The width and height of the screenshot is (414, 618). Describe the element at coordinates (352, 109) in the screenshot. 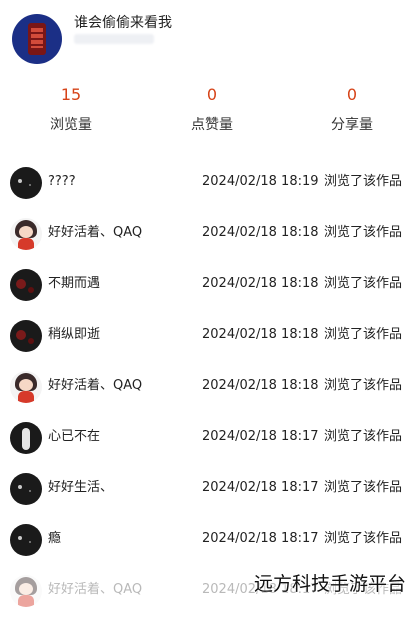

I see `stat-shares: 0 分享量` at that location.